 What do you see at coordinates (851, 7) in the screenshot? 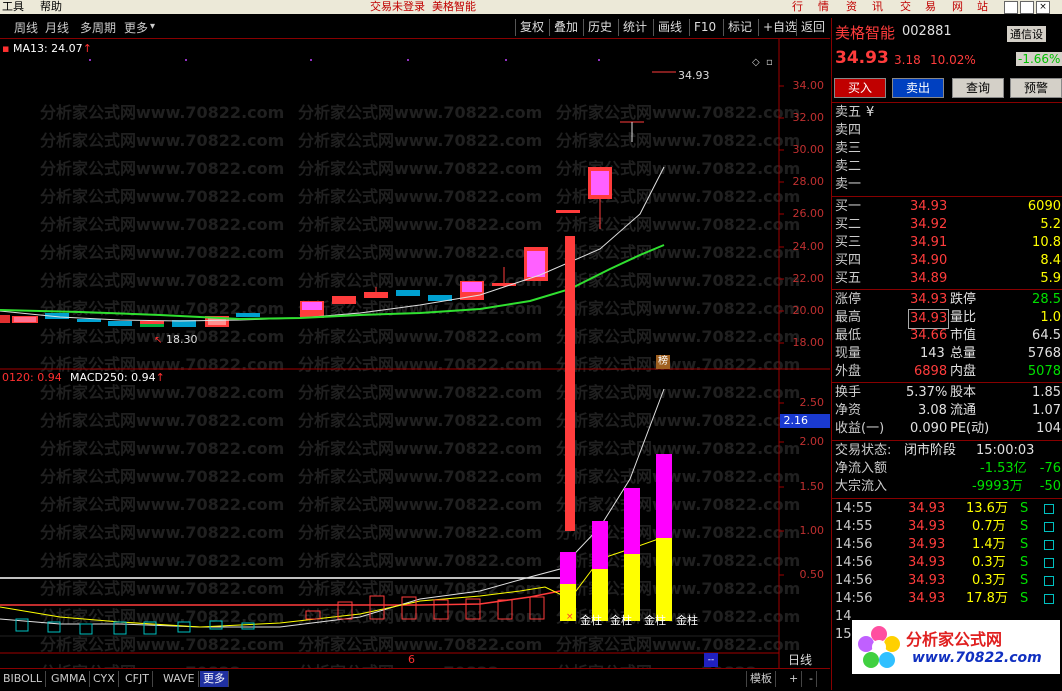
I see `menu-news-1: 资` at bounding box center [851, 7].